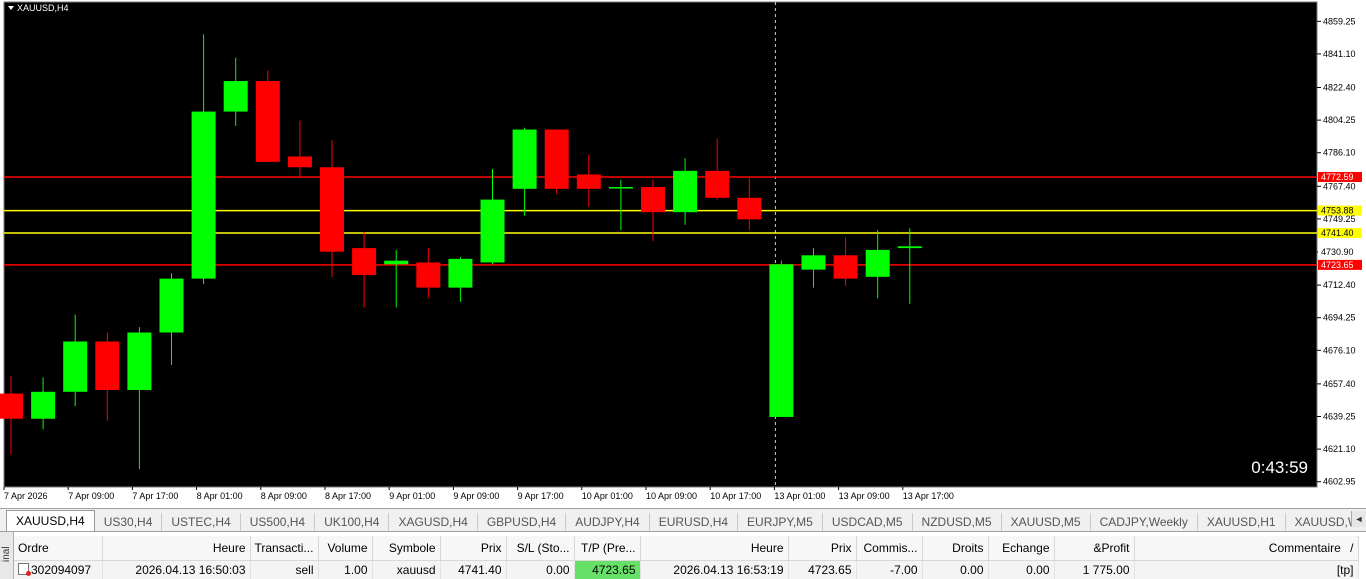 This screenshot has width=1366, height=579. What do you see at coordinates (1339, 88) in the screenshot?
I see `price-tick-label: 4822.40` at bounding box center [1339, 88].